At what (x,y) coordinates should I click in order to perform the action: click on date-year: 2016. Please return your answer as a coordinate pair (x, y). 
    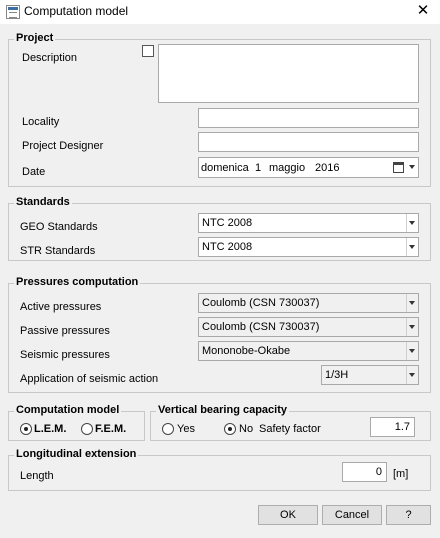
    Looking at the image, I should click on (327, 168).